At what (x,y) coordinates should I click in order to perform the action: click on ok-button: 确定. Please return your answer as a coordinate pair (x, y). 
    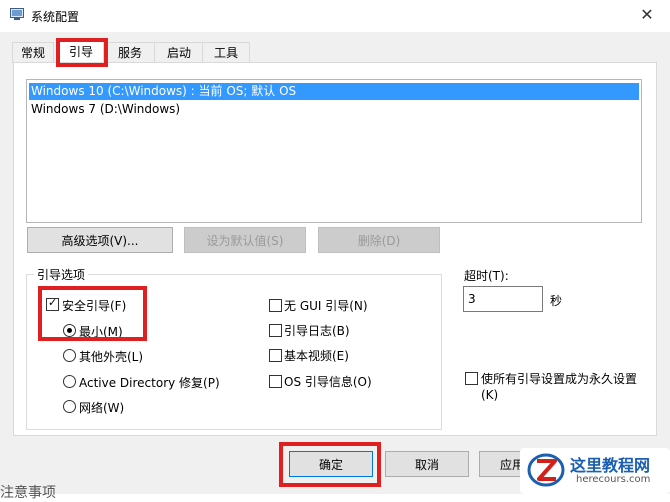
    Looking at the image, I should click on (331, 464).